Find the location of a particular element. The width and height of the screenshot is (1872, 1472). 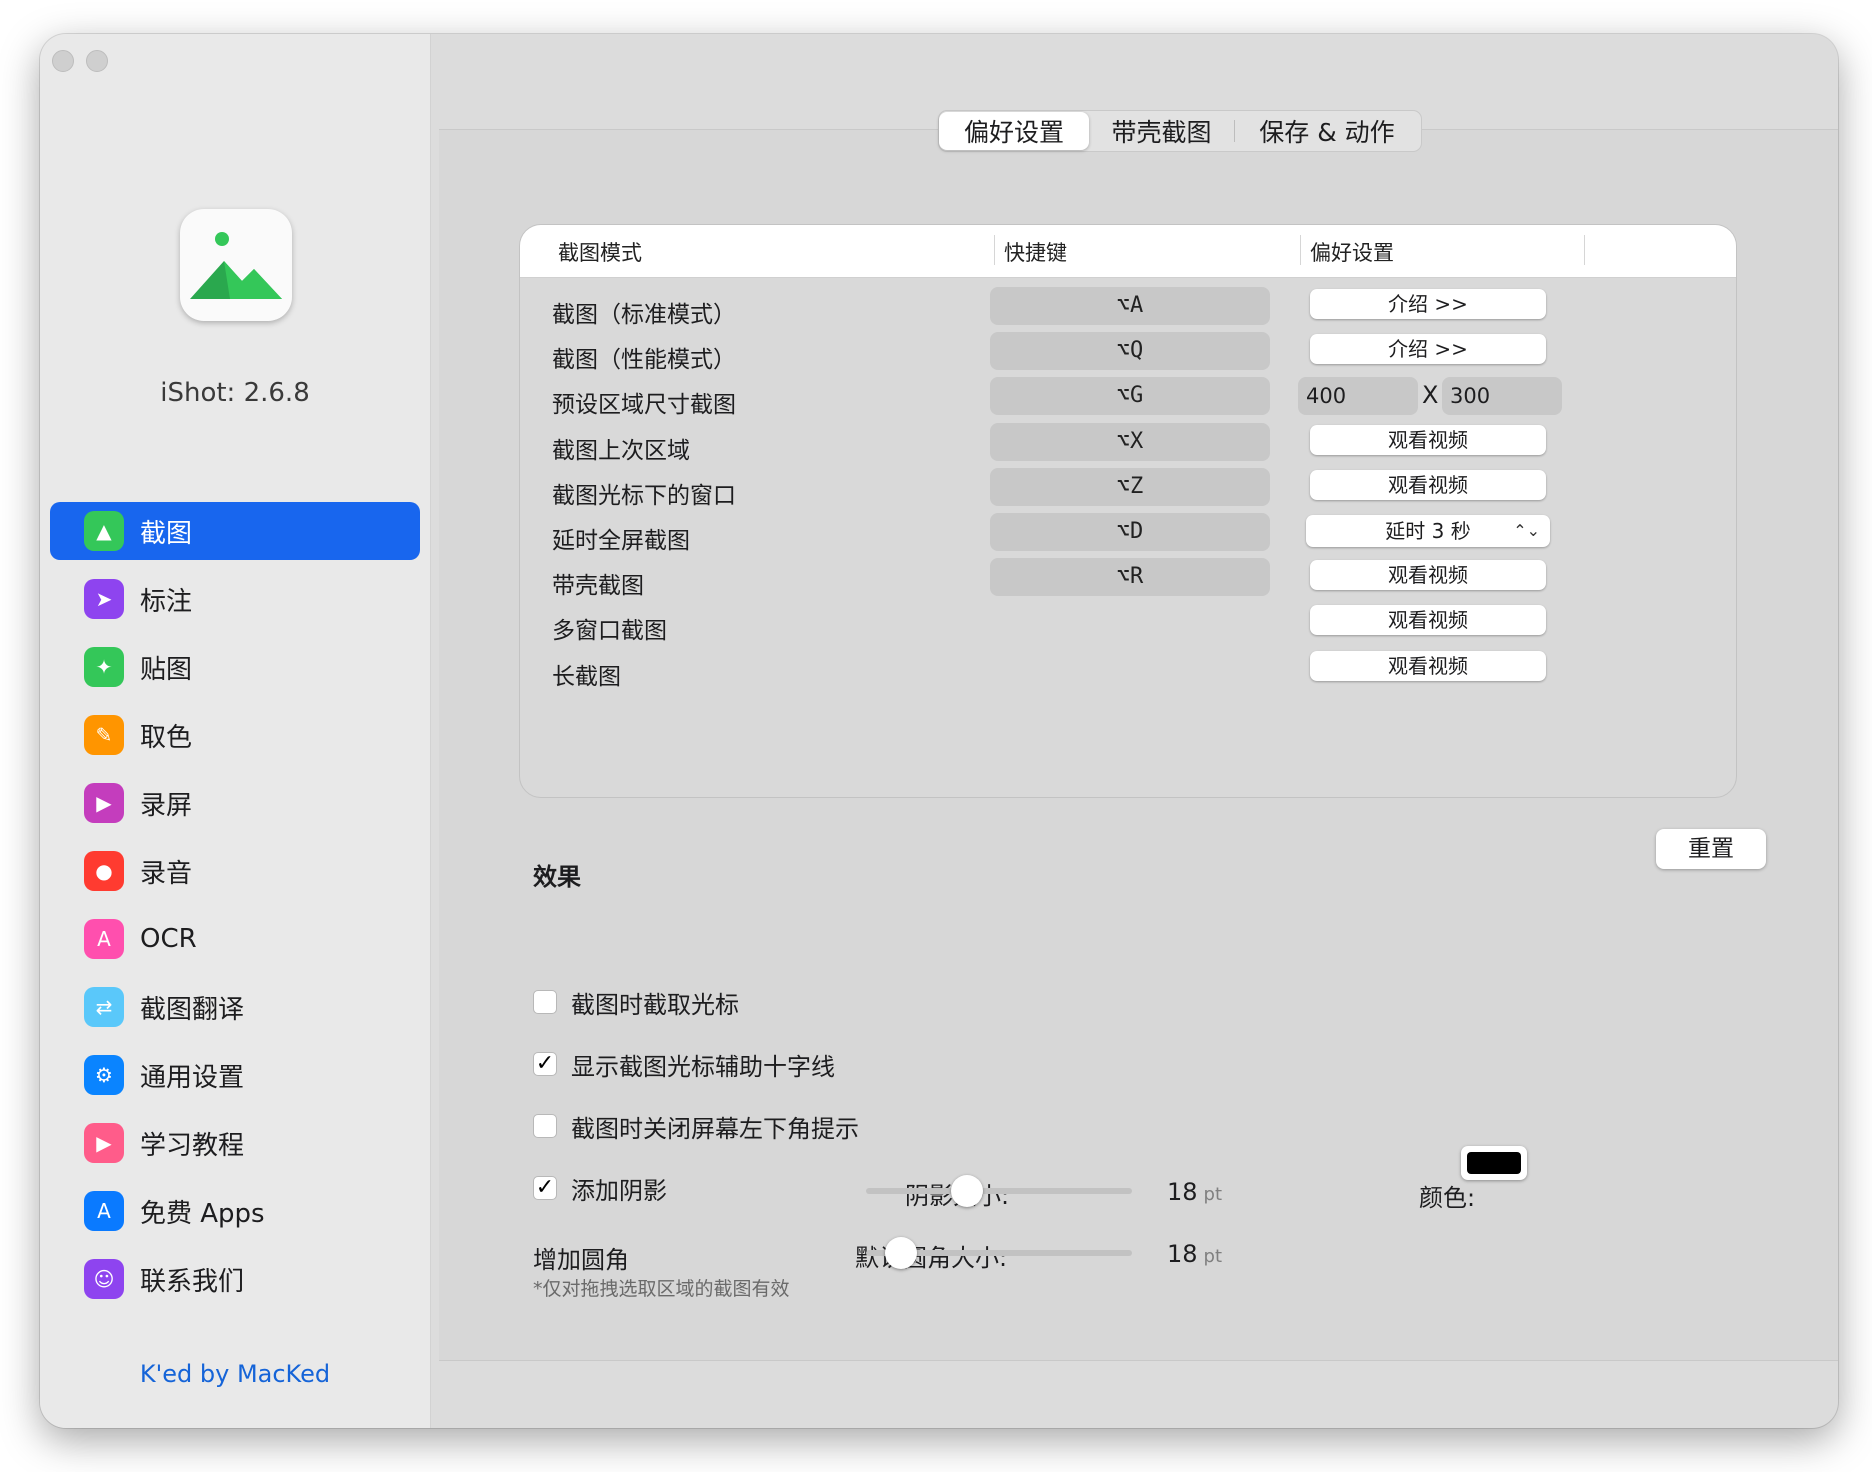

sidebar-item: ▲ 截图 is located at coordinates (235, 531).